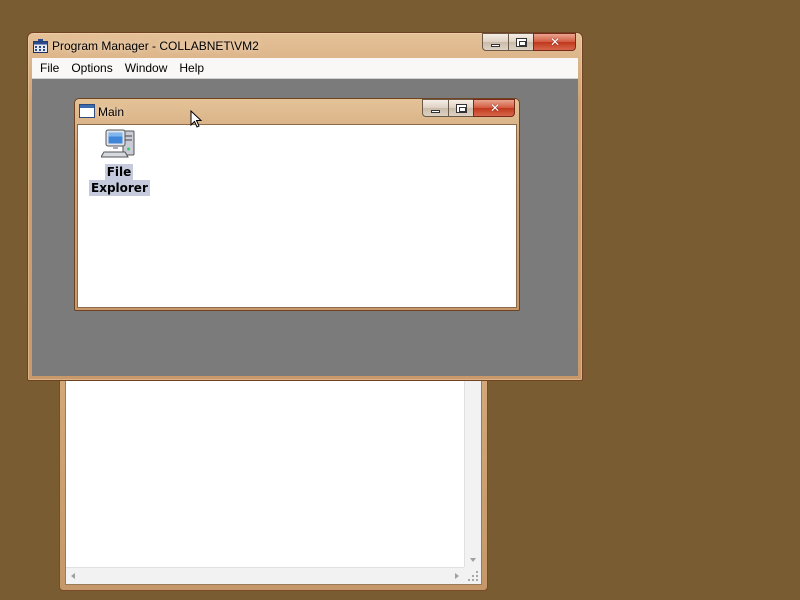 The height and width of the screenshot is (600, 800). I want to click on resize-grip-icon, so click(472, 575).